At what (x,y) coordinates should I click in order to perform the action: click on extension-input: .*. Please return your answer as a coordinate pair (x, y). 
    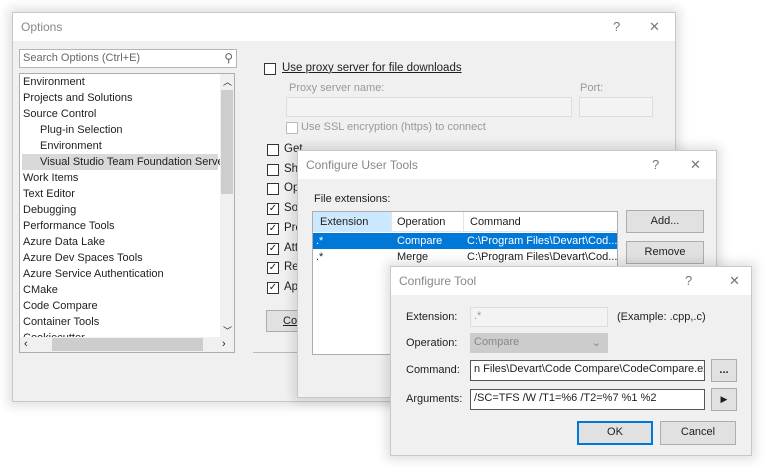
    Looking at the image, I should click on (539, 317).